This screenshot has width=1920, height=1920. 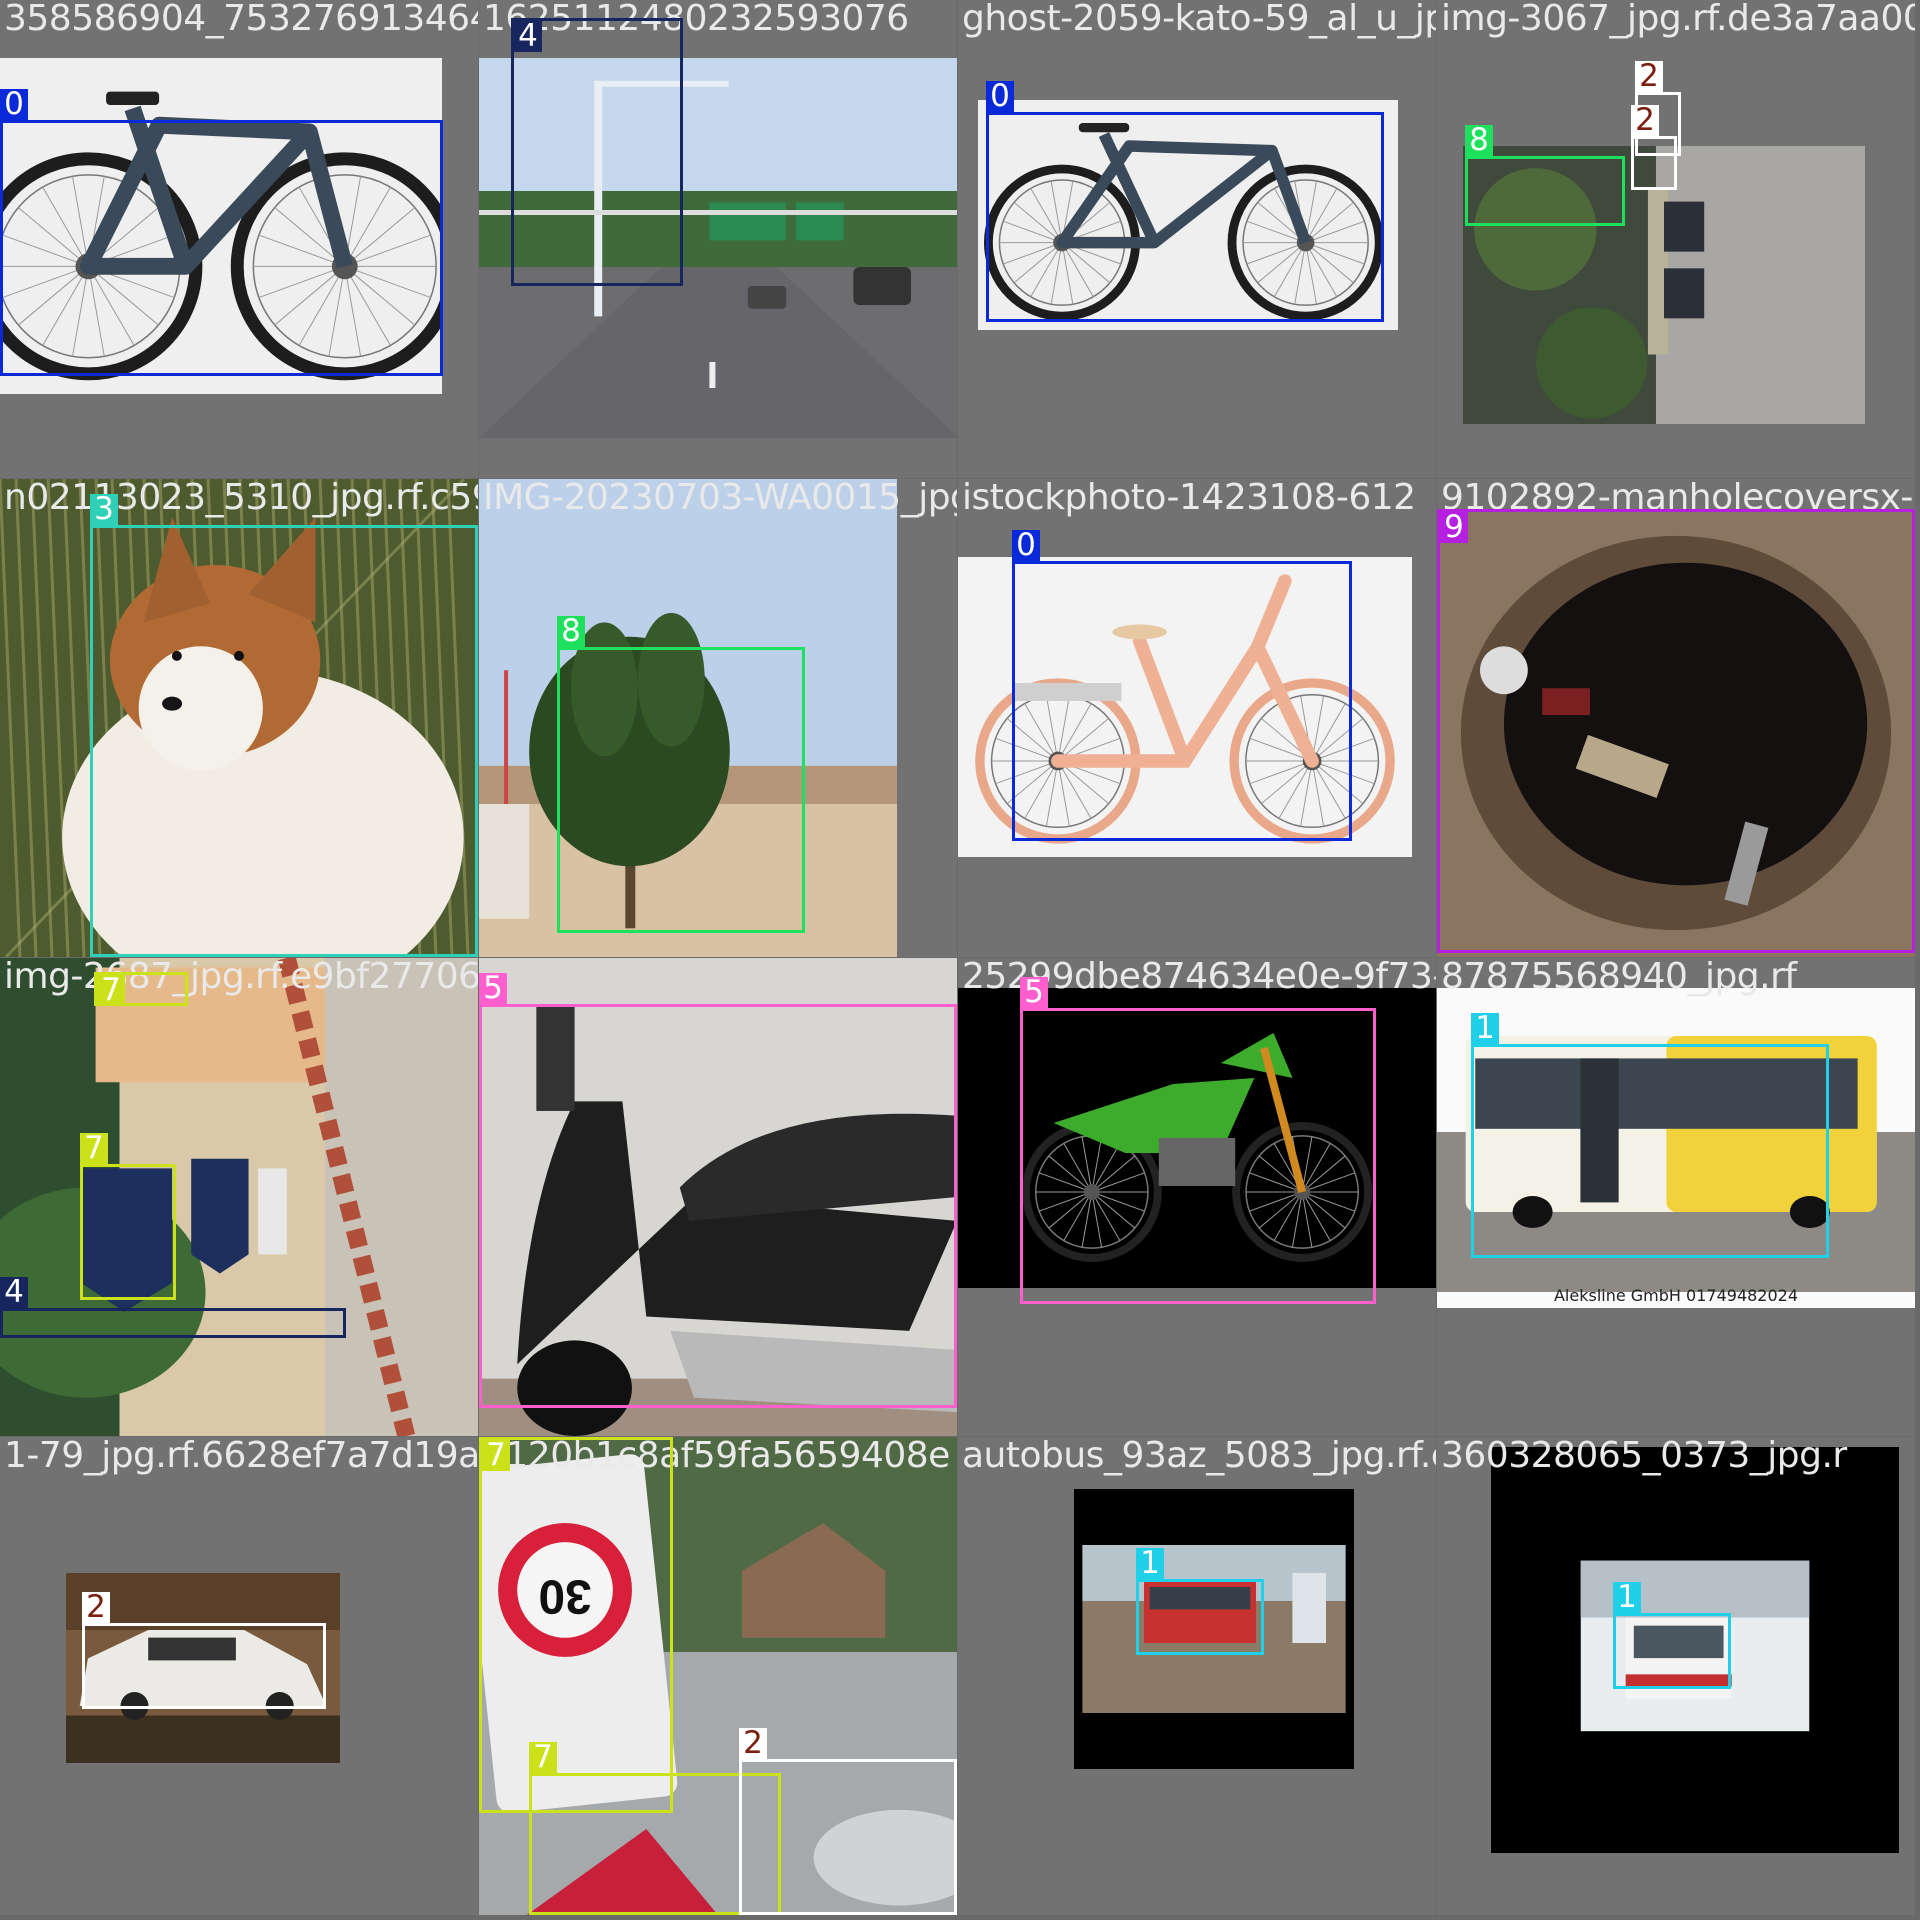 What do you see at coordinates (241, 1456) in the screenshot?
I see `tile-filename-caption: 1-79_jpg.rf.6628ef7a7d19a54b5e` at bounding box center [241, 1456].